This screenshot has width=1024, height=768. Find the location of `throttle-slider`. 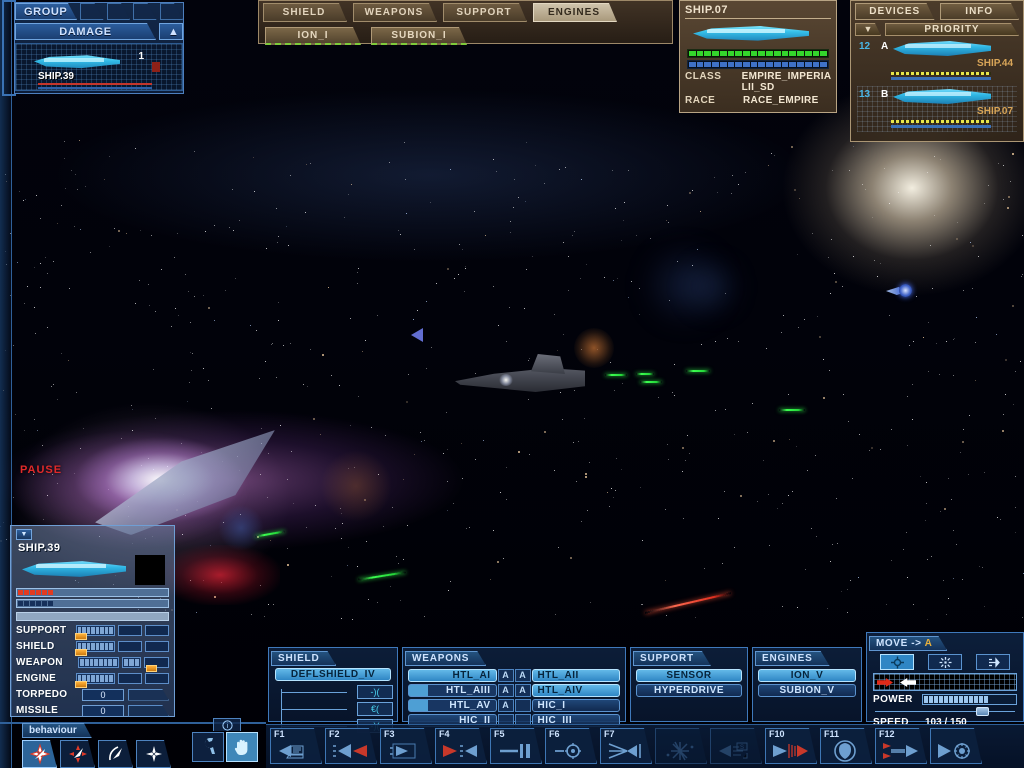

throttle-slider is located at coordinates (945, 682).